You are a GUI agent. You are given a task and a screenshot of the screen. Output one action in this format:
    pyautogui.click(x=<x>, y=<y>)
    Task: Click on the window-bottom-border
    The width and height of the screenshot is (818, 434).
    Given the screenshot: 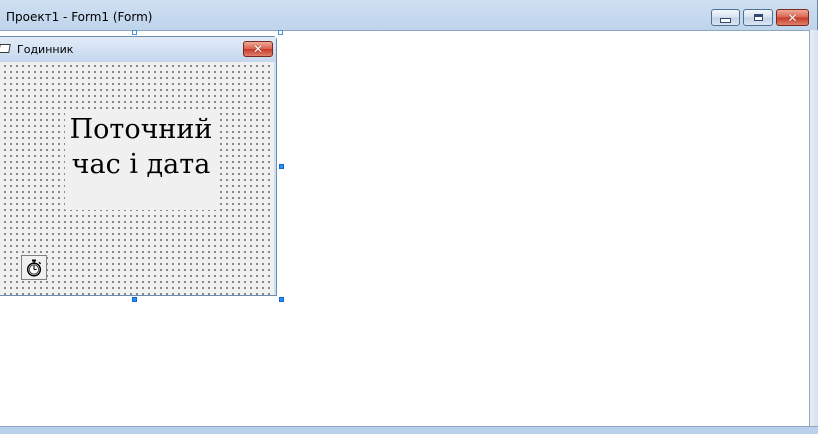 What is the action you would take?
    pyautogui.click(x=409, y=430)
    